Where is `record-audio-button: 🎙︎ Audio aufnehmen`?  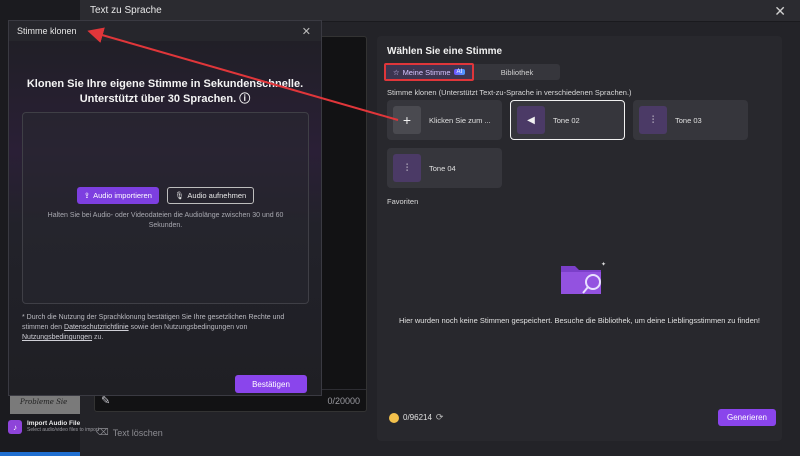 record-audio-button: 🎙︎ Audio aufnehmen is located at coordinates (210, 195).